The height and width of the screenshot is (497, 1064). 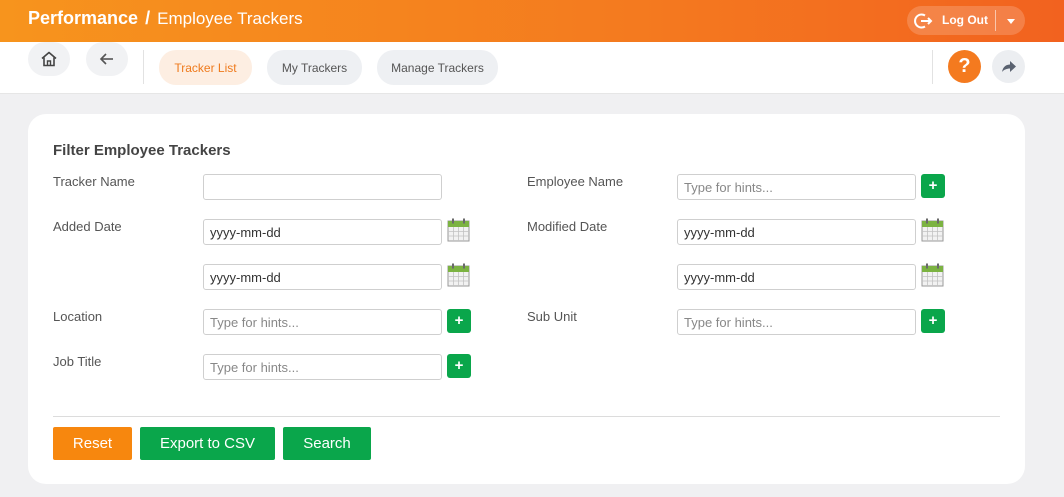 What do you see at coordinates (437, 67) in the screenshot?
I see `tab-manage-trackers: Manage Trackers` at bounding box center [437, 67].